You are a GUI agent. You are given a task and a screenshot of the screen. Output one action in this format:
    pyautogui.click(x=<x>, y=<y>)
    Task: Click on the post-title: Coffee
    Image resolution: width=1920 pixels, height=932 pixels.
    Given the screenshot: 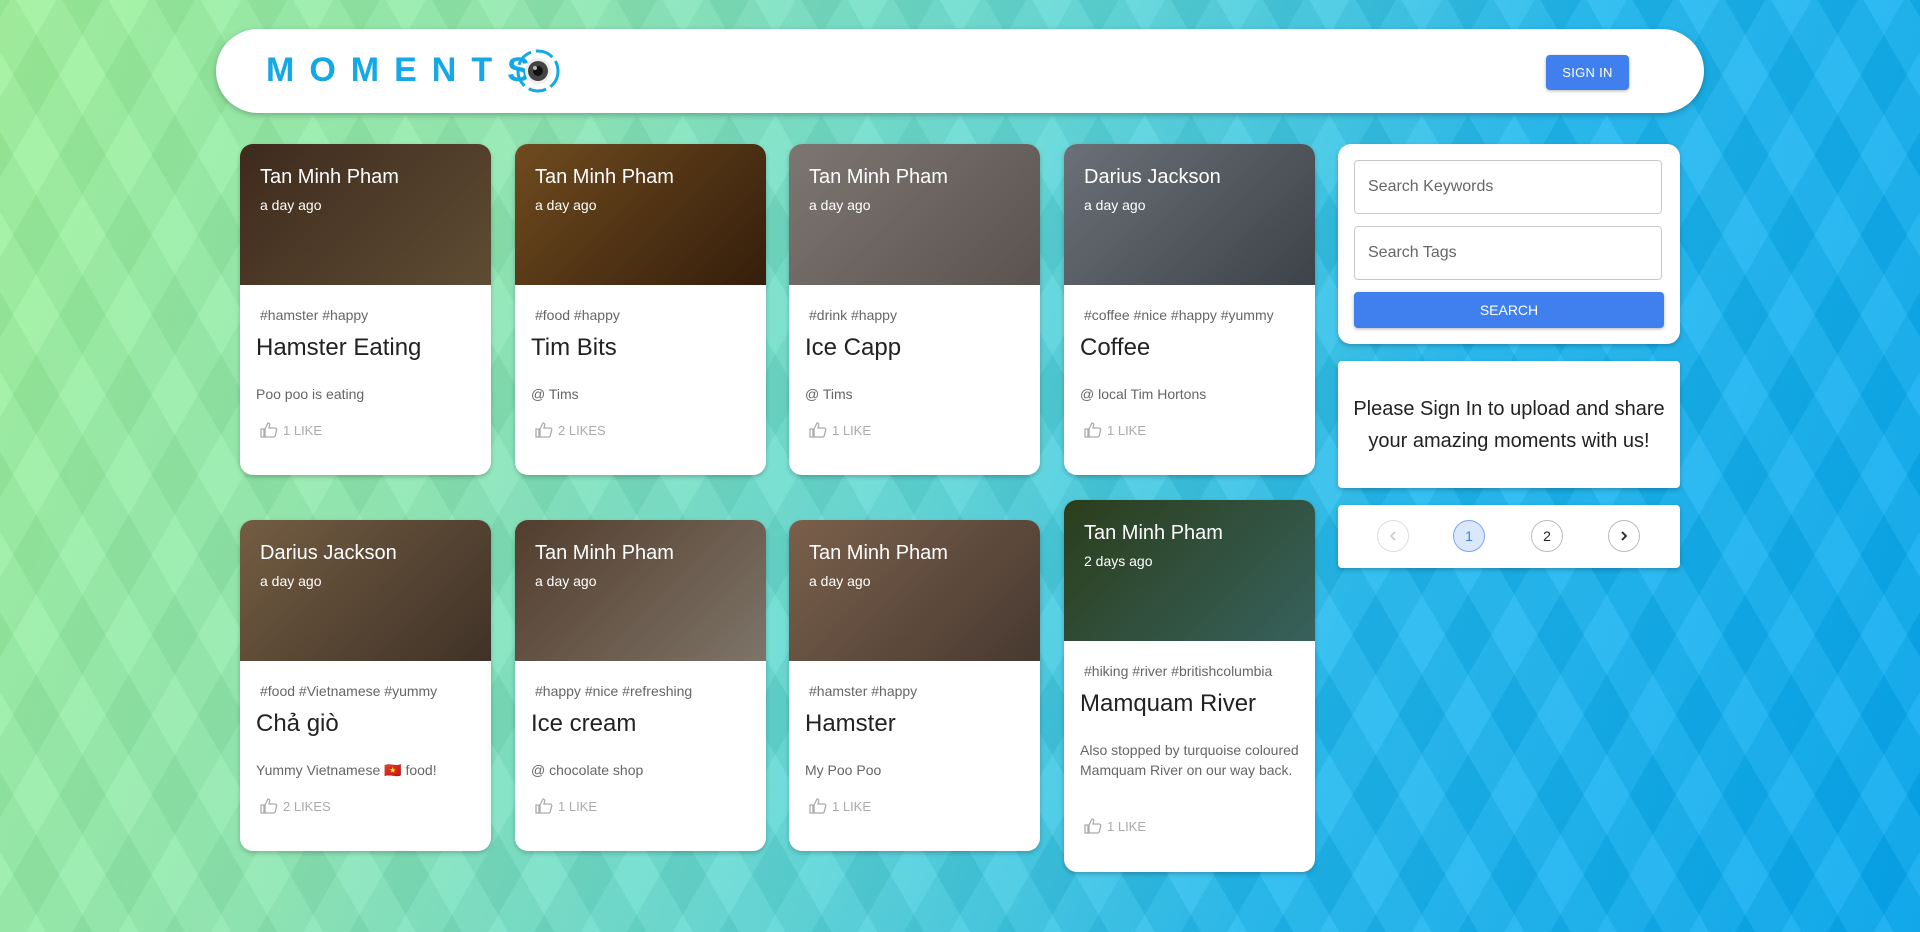 What is the action you would take?
    pyautogui.click(x=1115, y=347)
    